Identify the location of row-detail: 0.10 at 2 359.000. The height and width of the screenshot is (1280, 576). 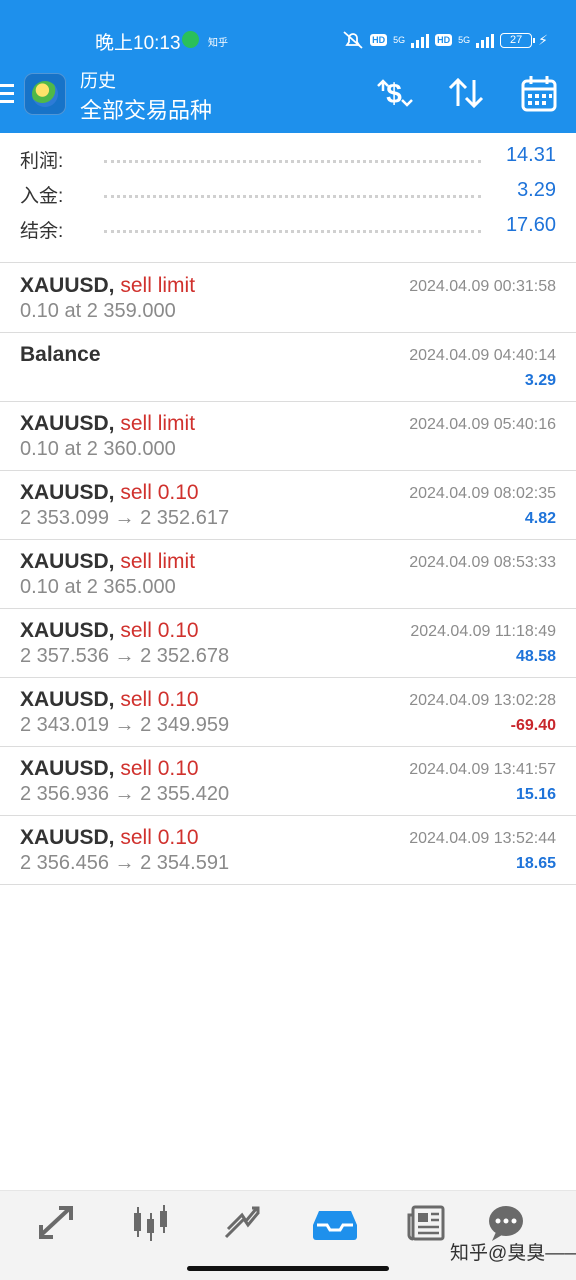
(98, 311).